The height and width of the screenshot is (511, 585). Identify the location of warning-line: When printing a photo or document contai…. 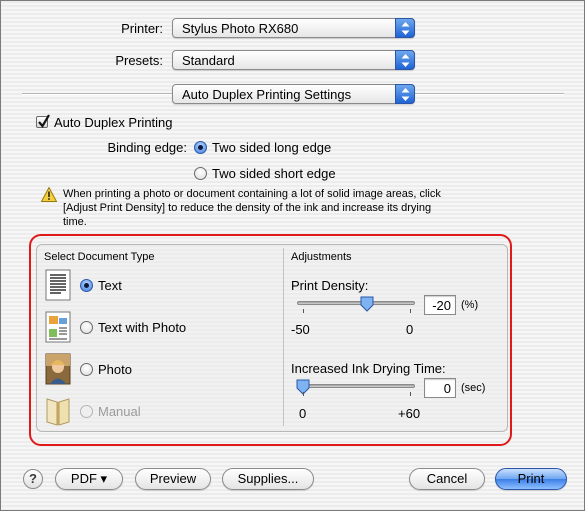
(252, 194).